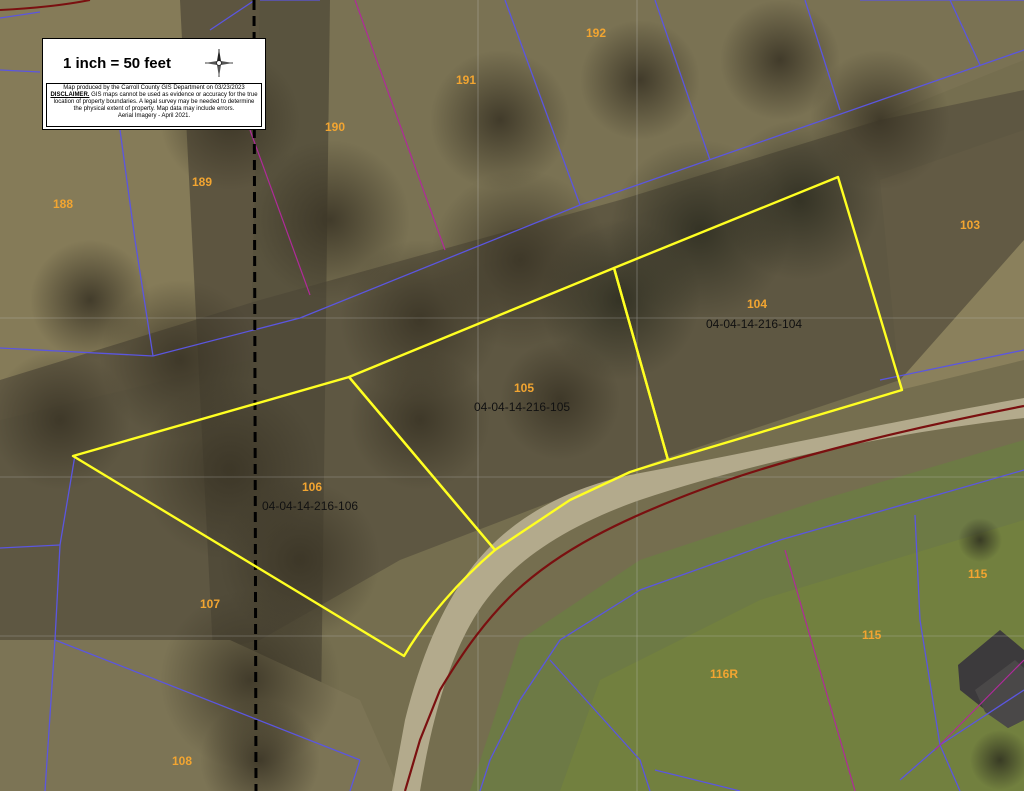 Image resolution: width=1024 pixels, height=791 pixels. What do you see at coordinates (872, 635) in the screenshot?
I see `lot-label-115-west: 115` at bounding box center [872, 635].